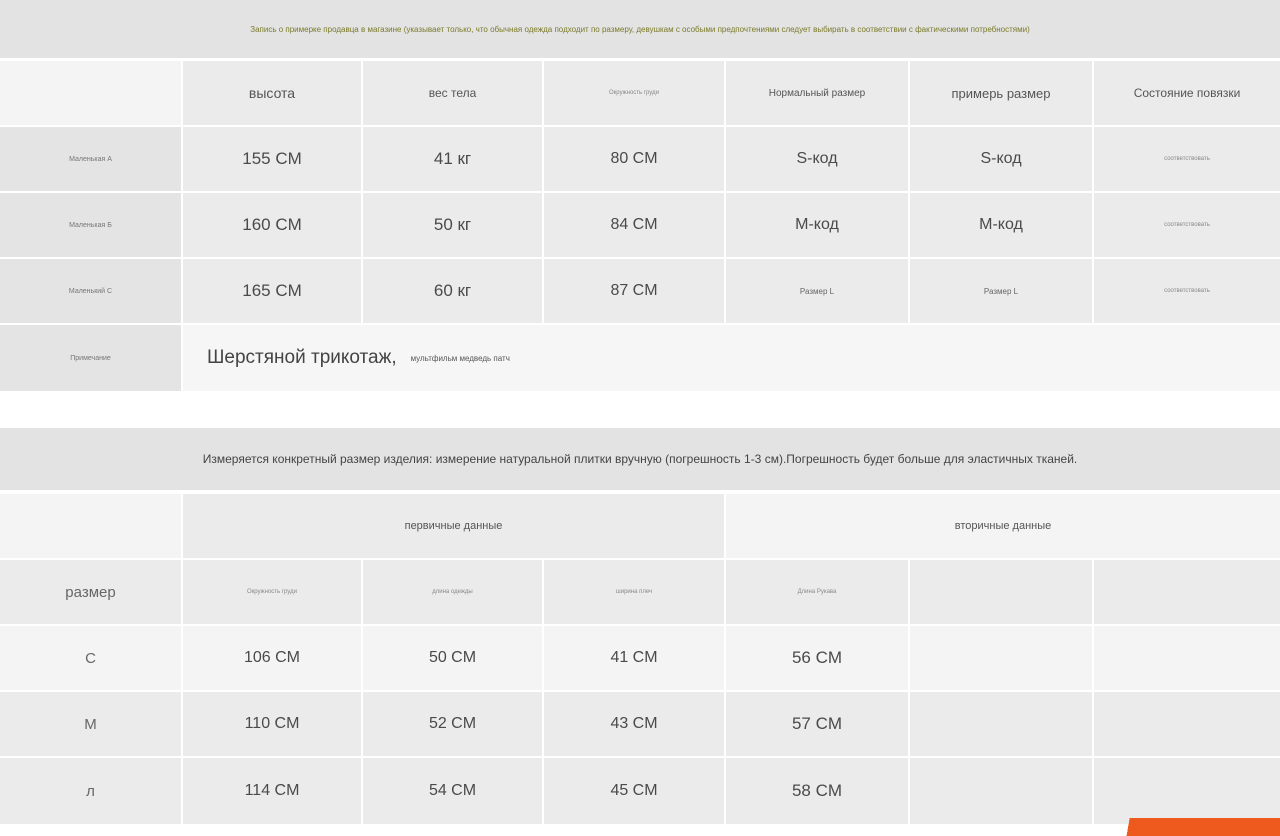 The width and height of the screenshot is (1280, 836). I want to click on orange-accent-stripe, so click(1175, 827).